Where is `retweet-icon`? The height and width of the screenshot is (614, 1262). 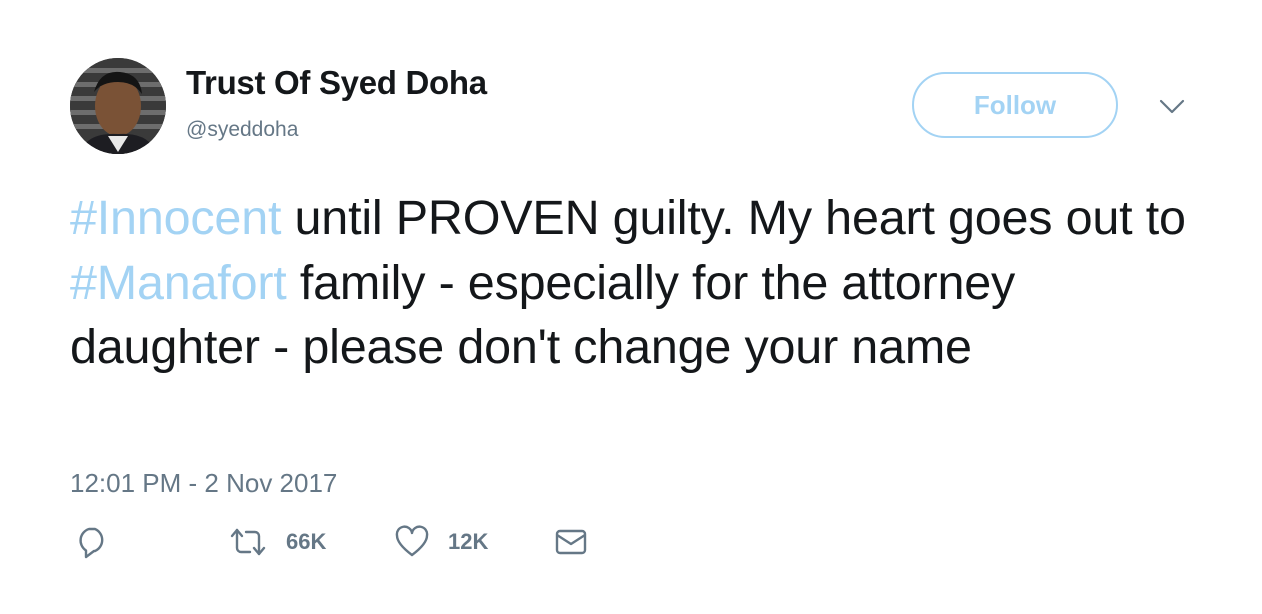 retweet-icon is located at coordinates (248, 542).